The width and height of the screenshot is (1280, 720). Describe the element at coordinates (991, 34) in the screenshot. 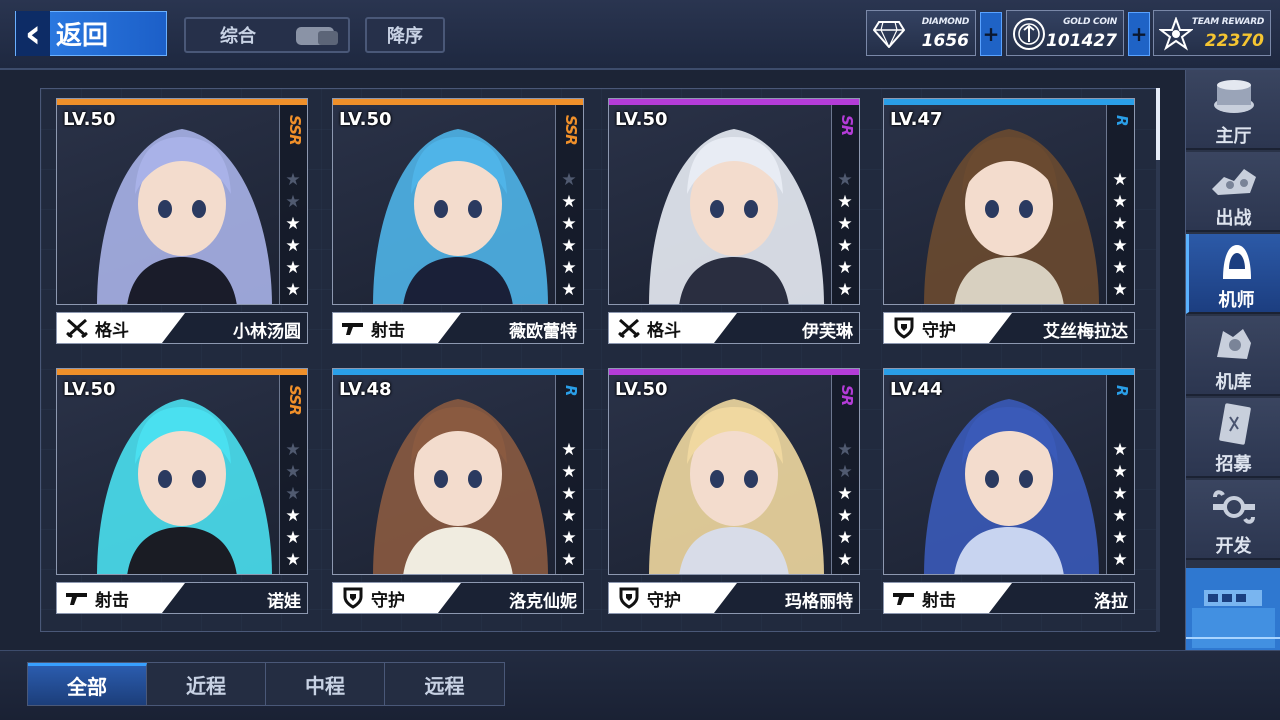

I see `add-diamond-button: +` at that location.